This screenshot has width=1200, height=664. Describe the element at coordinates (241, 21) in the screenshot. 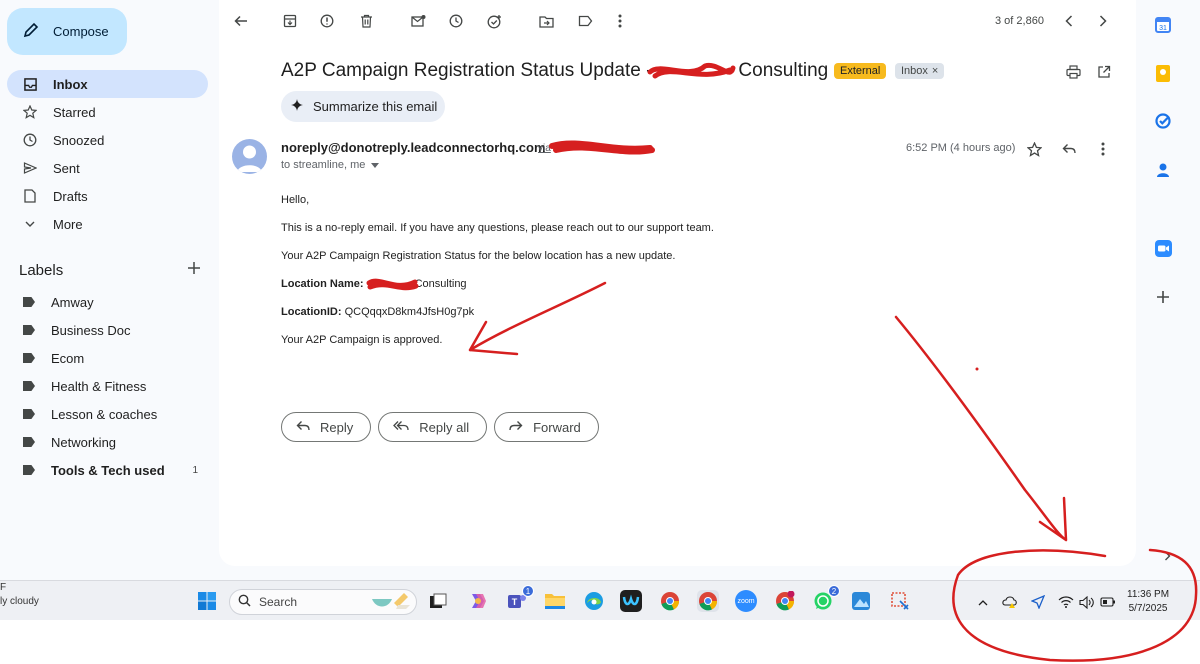

I see `back-arrow-icon` at that location.